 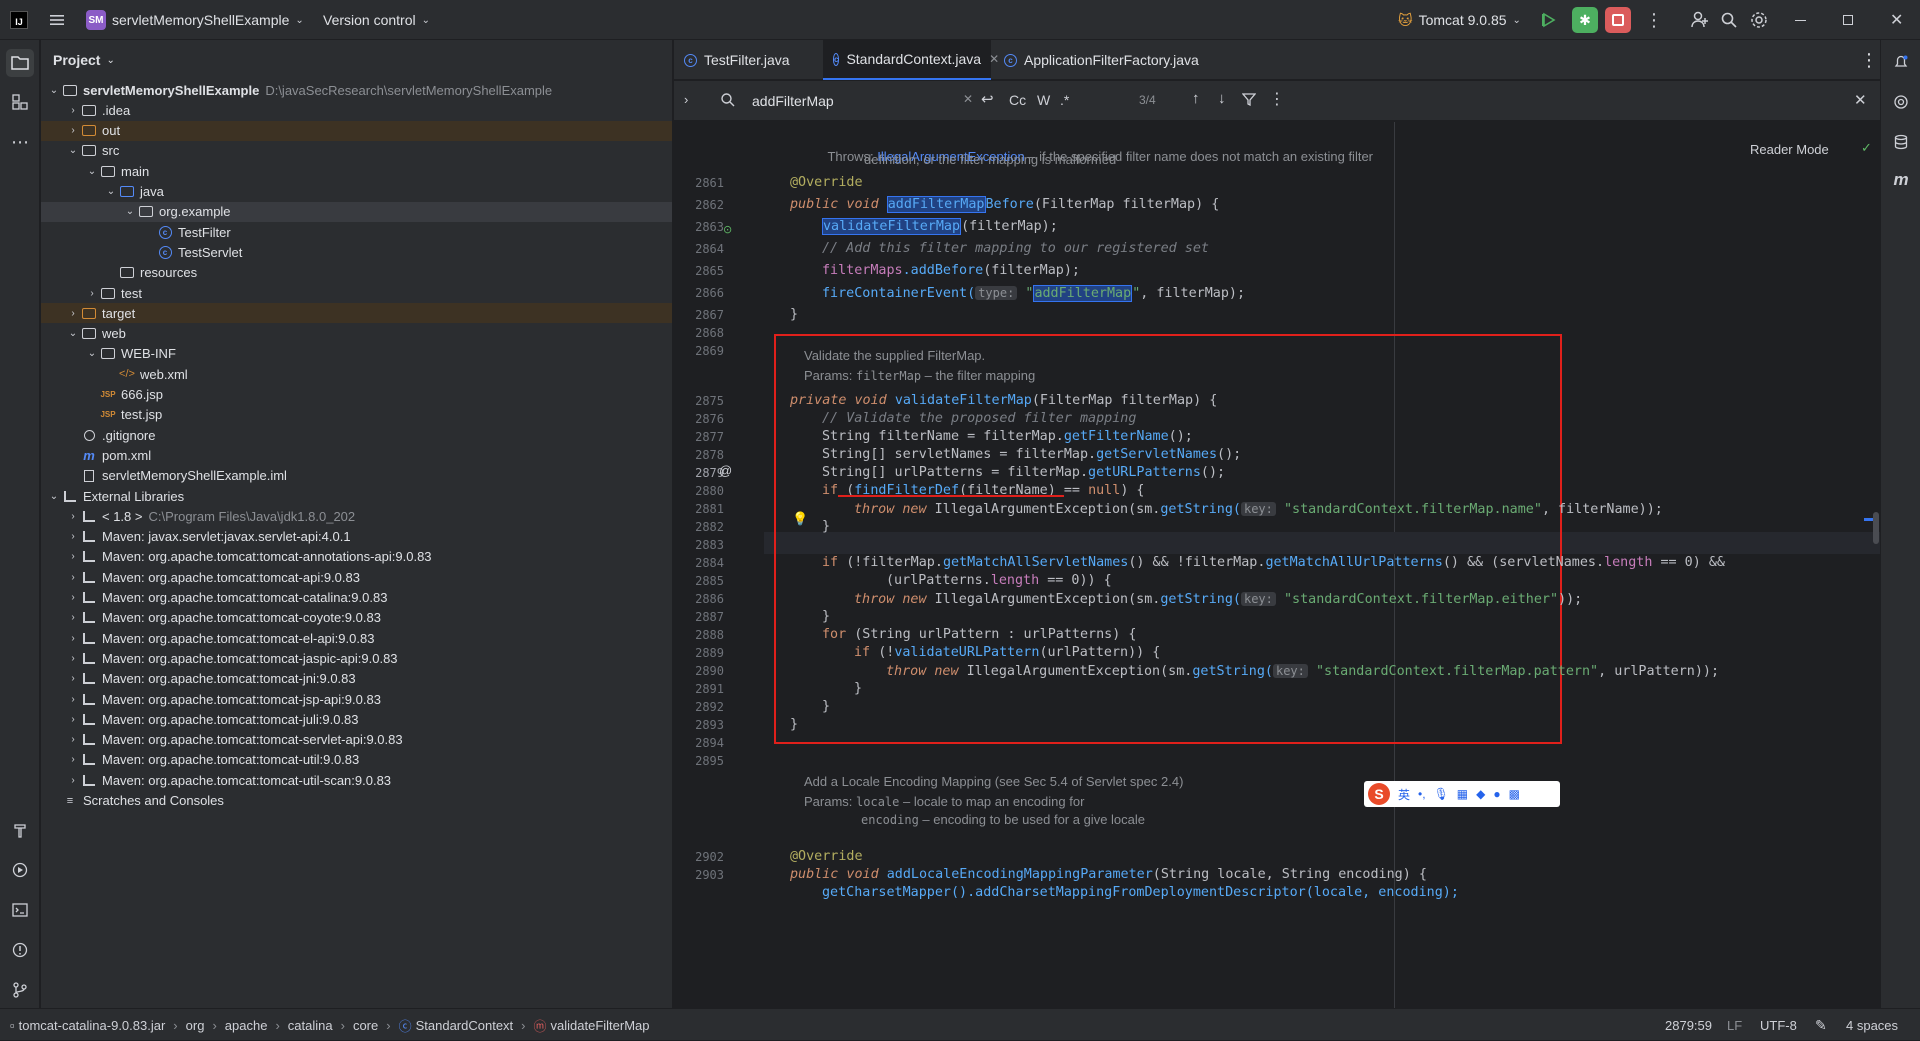 What do you see at coordinates (1101, 60) in the screenshot?
I see `tab-applicationfilterfactory: c ApplicationFilterFactory.java` at bounding box center [1101, 60].